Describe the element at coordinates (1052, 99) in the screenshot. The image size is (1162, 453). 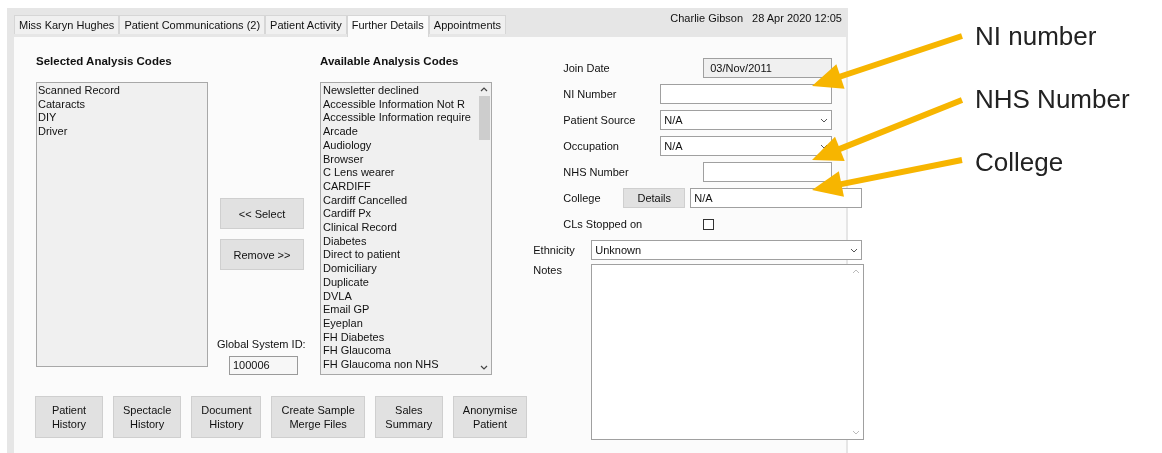
I see `callout-label: NHS Number` at that location.